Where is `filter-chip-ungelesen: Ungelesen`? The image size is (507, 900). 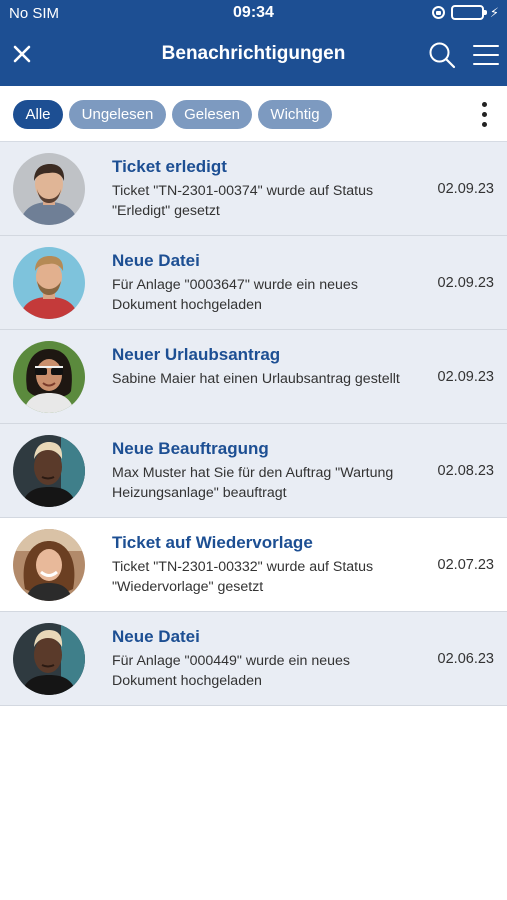 filter-chip-ungelesen: Ungelesen is located at coordinates (117, 114).